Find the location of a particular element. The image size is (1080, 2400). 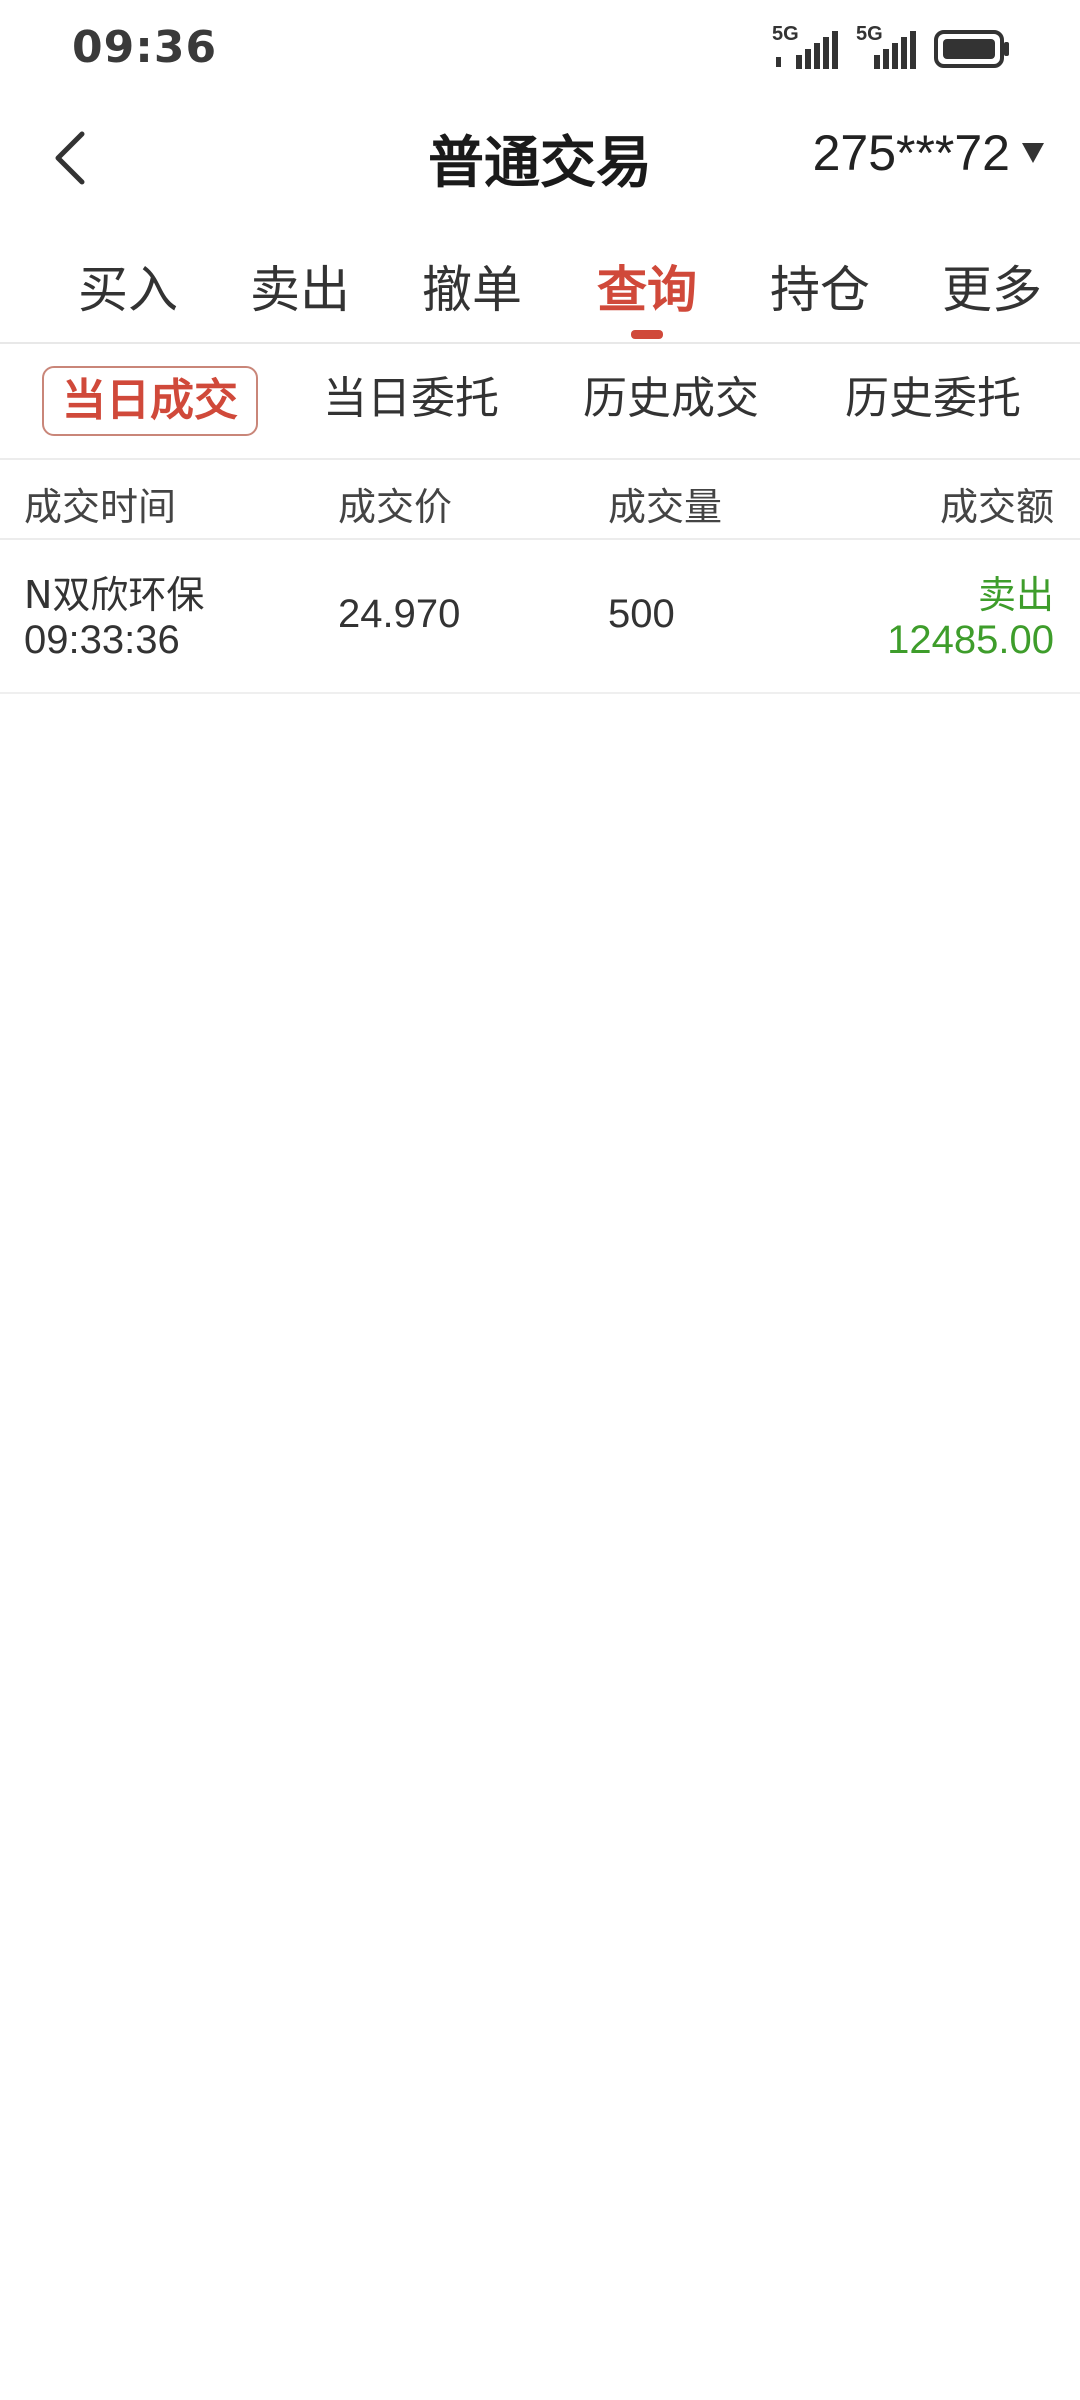

header-bar: 普通交易 275***72 is located at coordinates (540, 156).